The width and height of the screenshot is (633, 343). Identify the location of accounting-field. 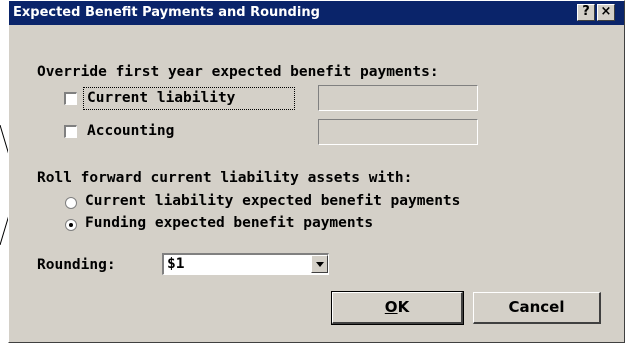
(398, 132).